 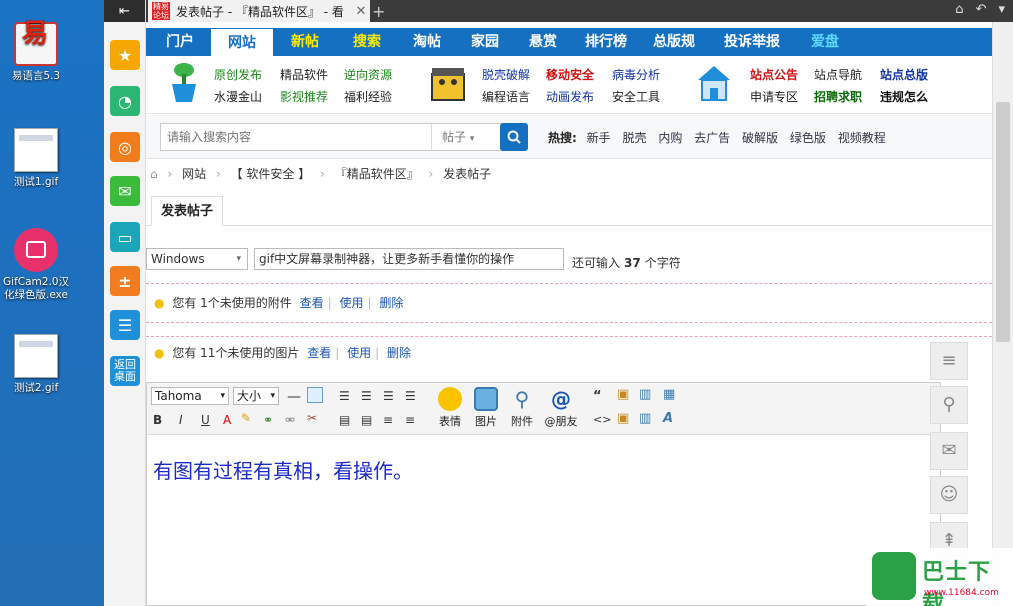 I want to click on notepad-icon: ☰, so click(x=125, y=325).